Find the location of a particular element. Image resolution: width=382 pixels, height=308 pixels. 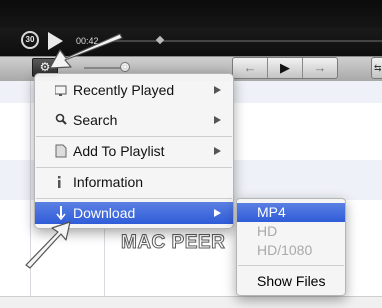

download-submenu: MP4 HD HD/1080 Show Files is located at coordinates (291, 247).